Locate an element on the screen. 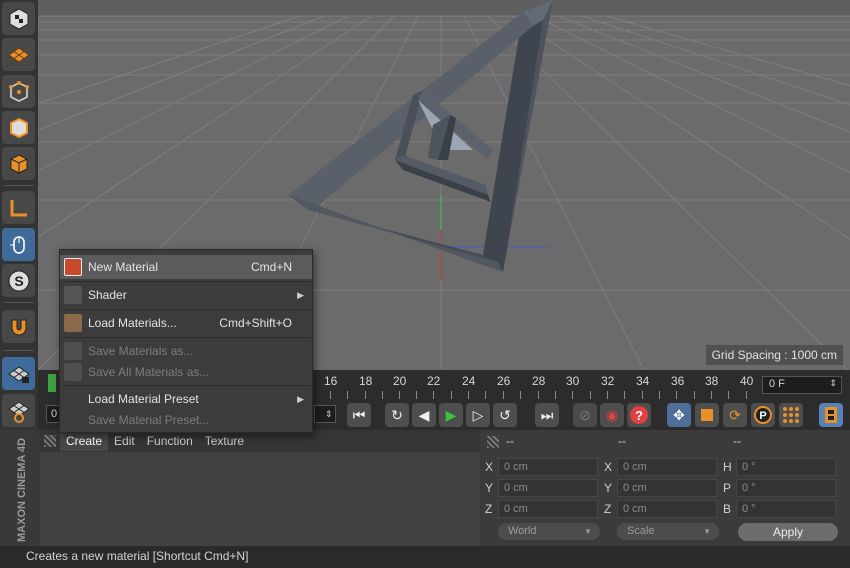  film-strip-icon is located at coordinates (831, 415).